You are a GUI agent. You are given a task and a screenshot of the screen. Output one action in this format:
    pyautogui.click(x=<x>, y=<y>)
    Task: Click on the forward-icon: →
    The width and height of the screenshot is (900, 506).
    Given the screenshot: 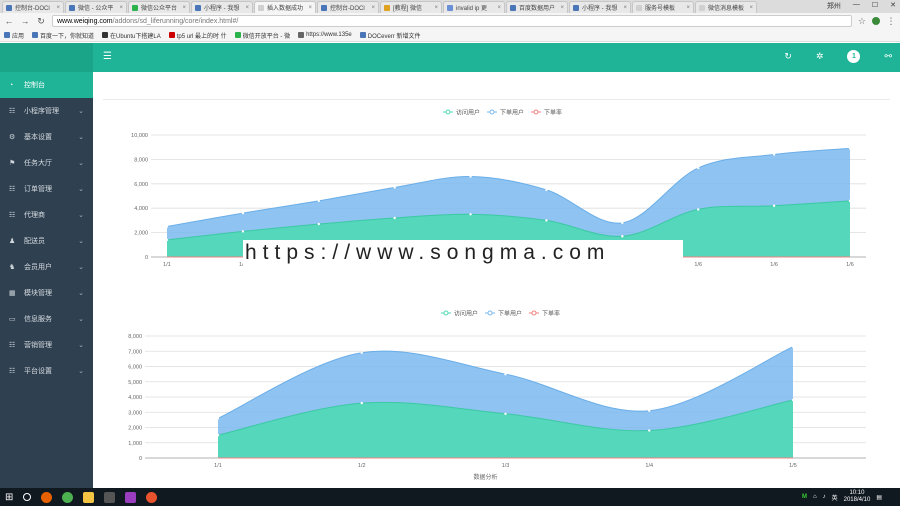 What is the action you would take?
    pyautogui.click(x=25, y=21)
    